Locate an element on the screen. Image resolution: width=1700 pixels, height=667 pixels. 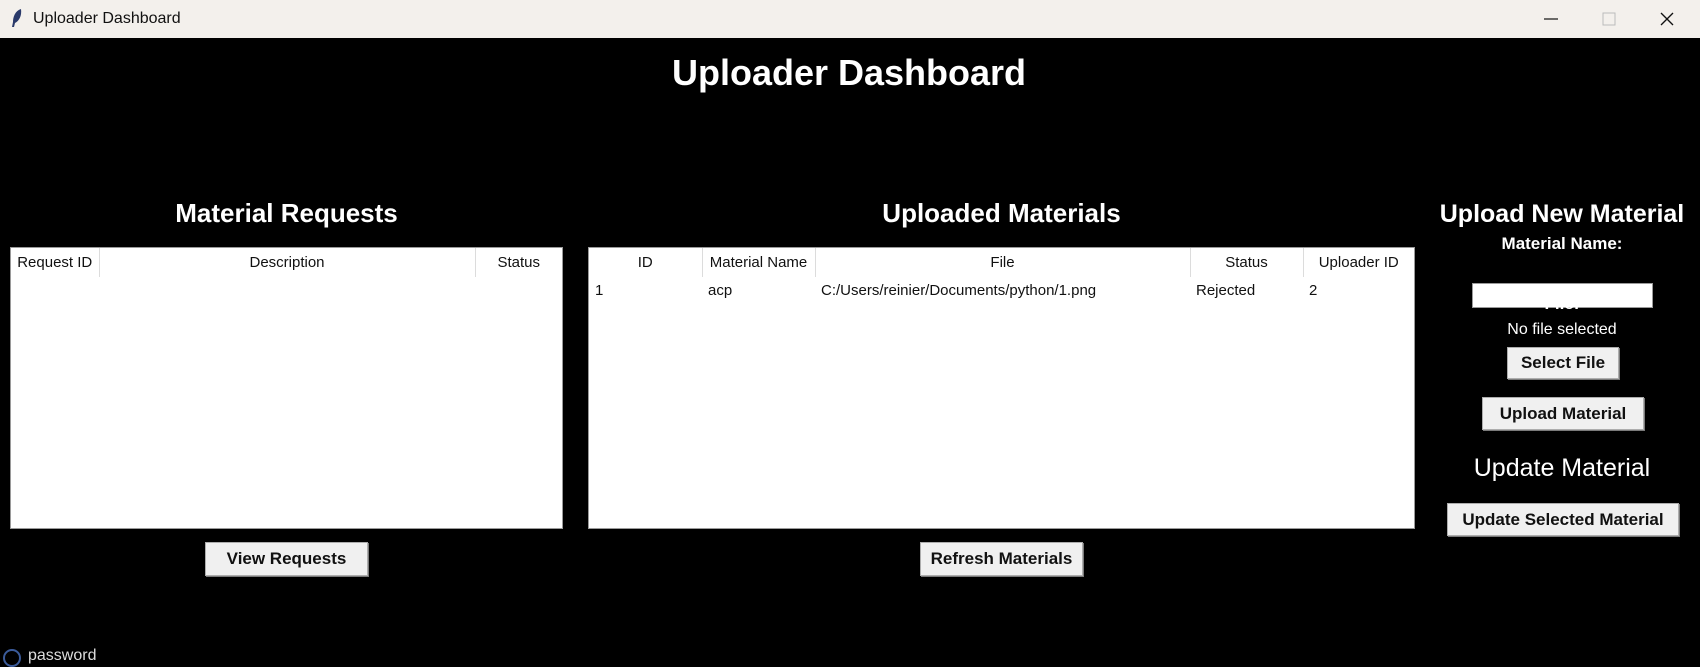
view-requests-button: View Requests is located at coordinates (286, 559).